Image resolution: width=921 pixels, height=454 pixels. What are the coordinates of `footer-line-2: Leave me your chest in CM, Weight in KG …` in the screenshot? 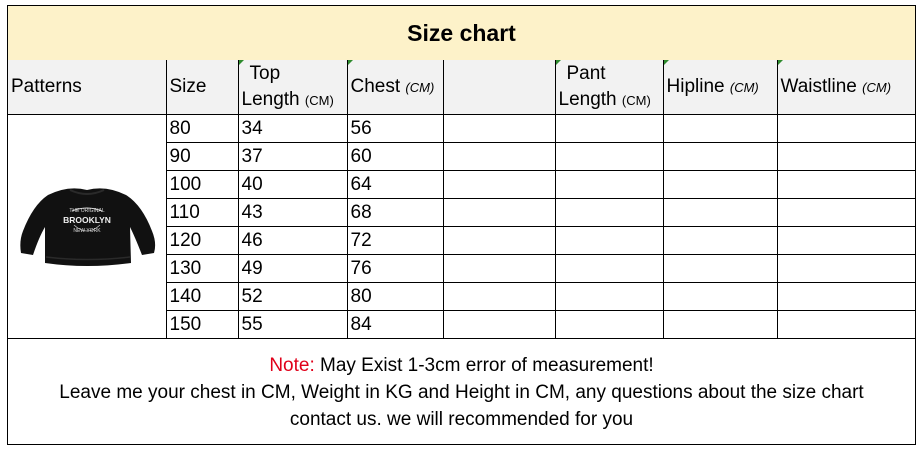 It's located at (461, 392).